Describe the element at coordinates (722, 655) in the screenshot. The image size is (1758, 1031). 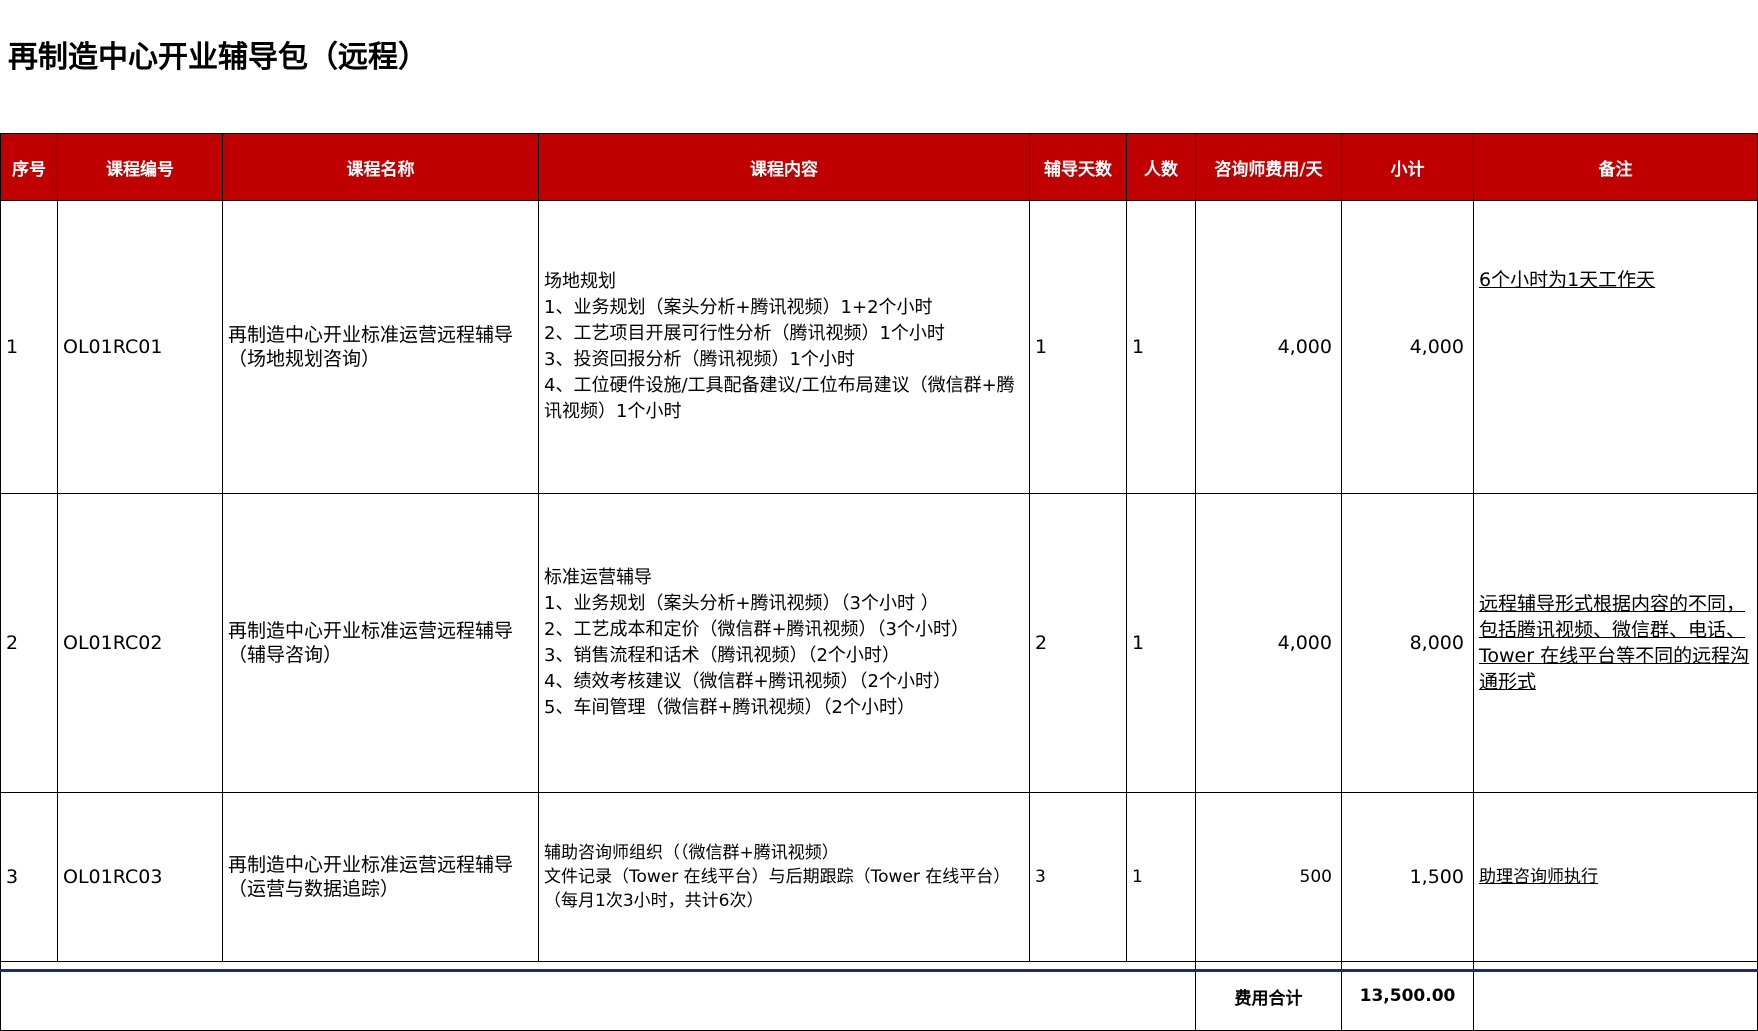
I see `content-line: 3、销售流程和话术（腾讯视频）（2个小时）` at that location.